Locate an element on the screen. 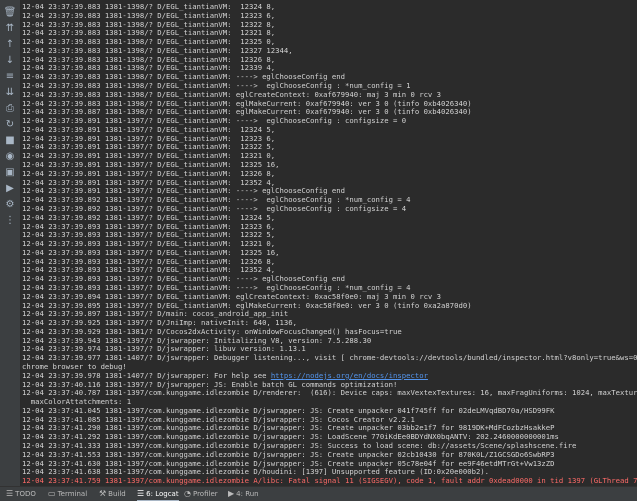 This screenshot has width=637, height=501. logcat-toolbar: 🗑 ⇈ ↑ ↓ ≡ ⇊ ⎙ ↻ ■ ◉ ▣ ▶ ⚙ ⋮ is located at coordinates (10, 243).